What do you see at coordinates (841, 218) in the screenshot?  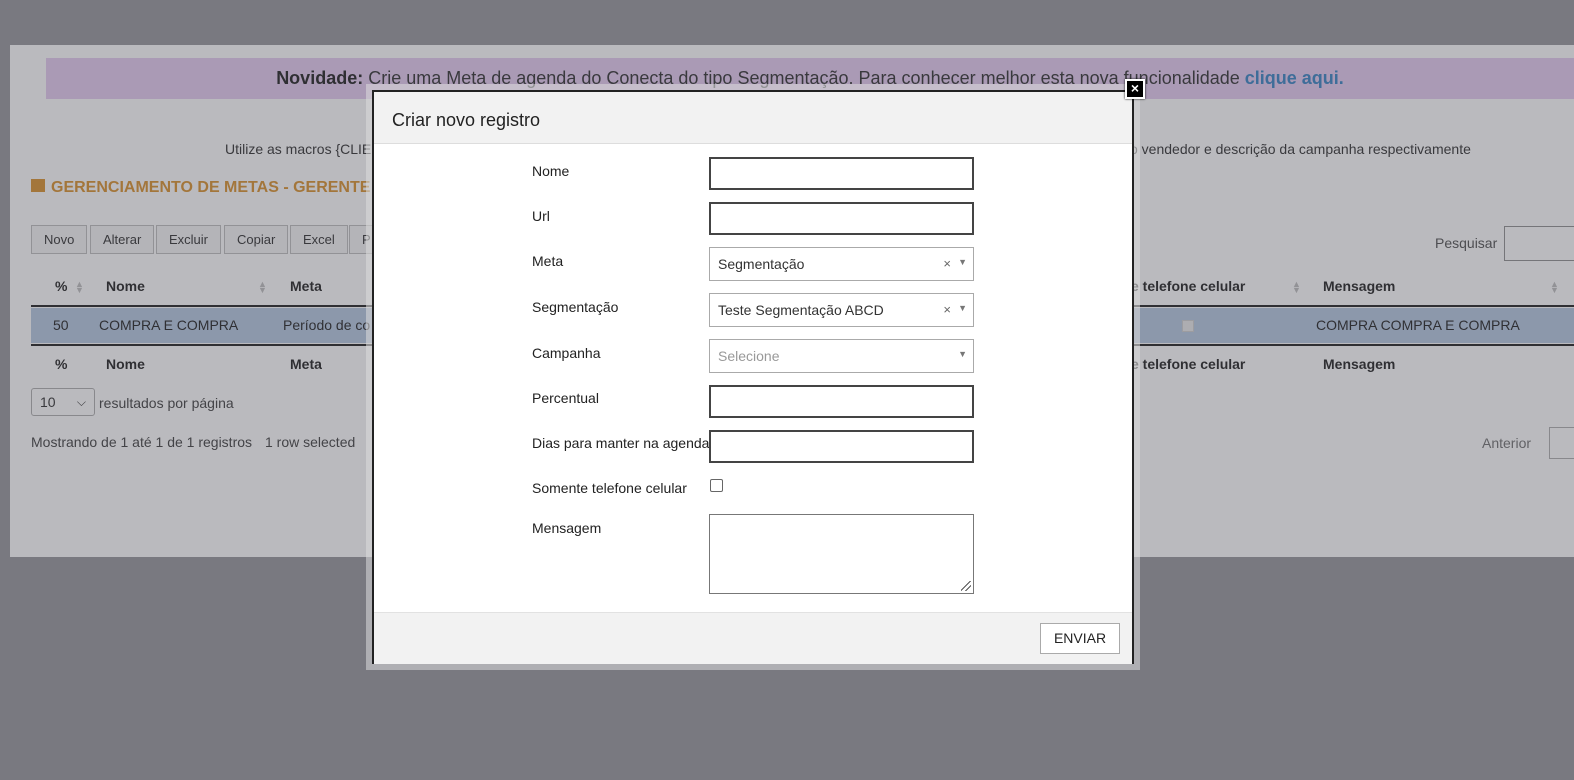 I see `url-input` at bounding box center [841, 218].